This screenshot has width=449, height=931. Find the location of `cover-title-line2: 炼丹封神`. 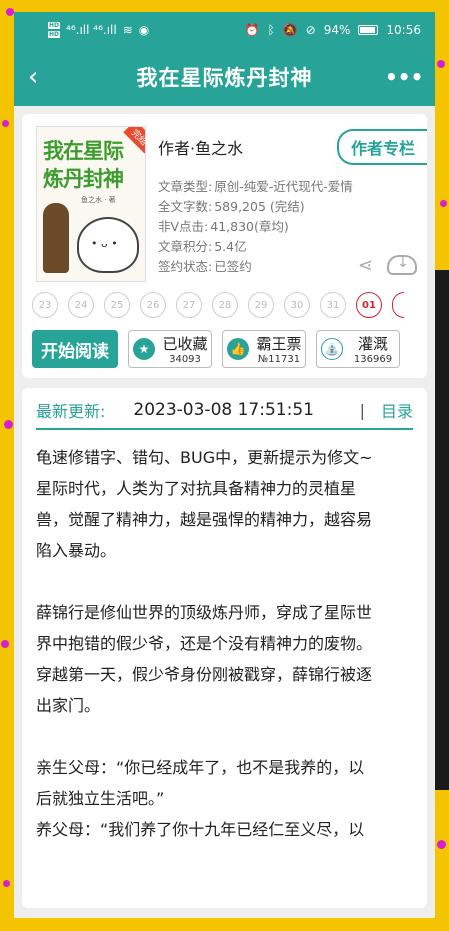

cover-title-line2: 炼丹封神 is located at coordinates (83, 178).